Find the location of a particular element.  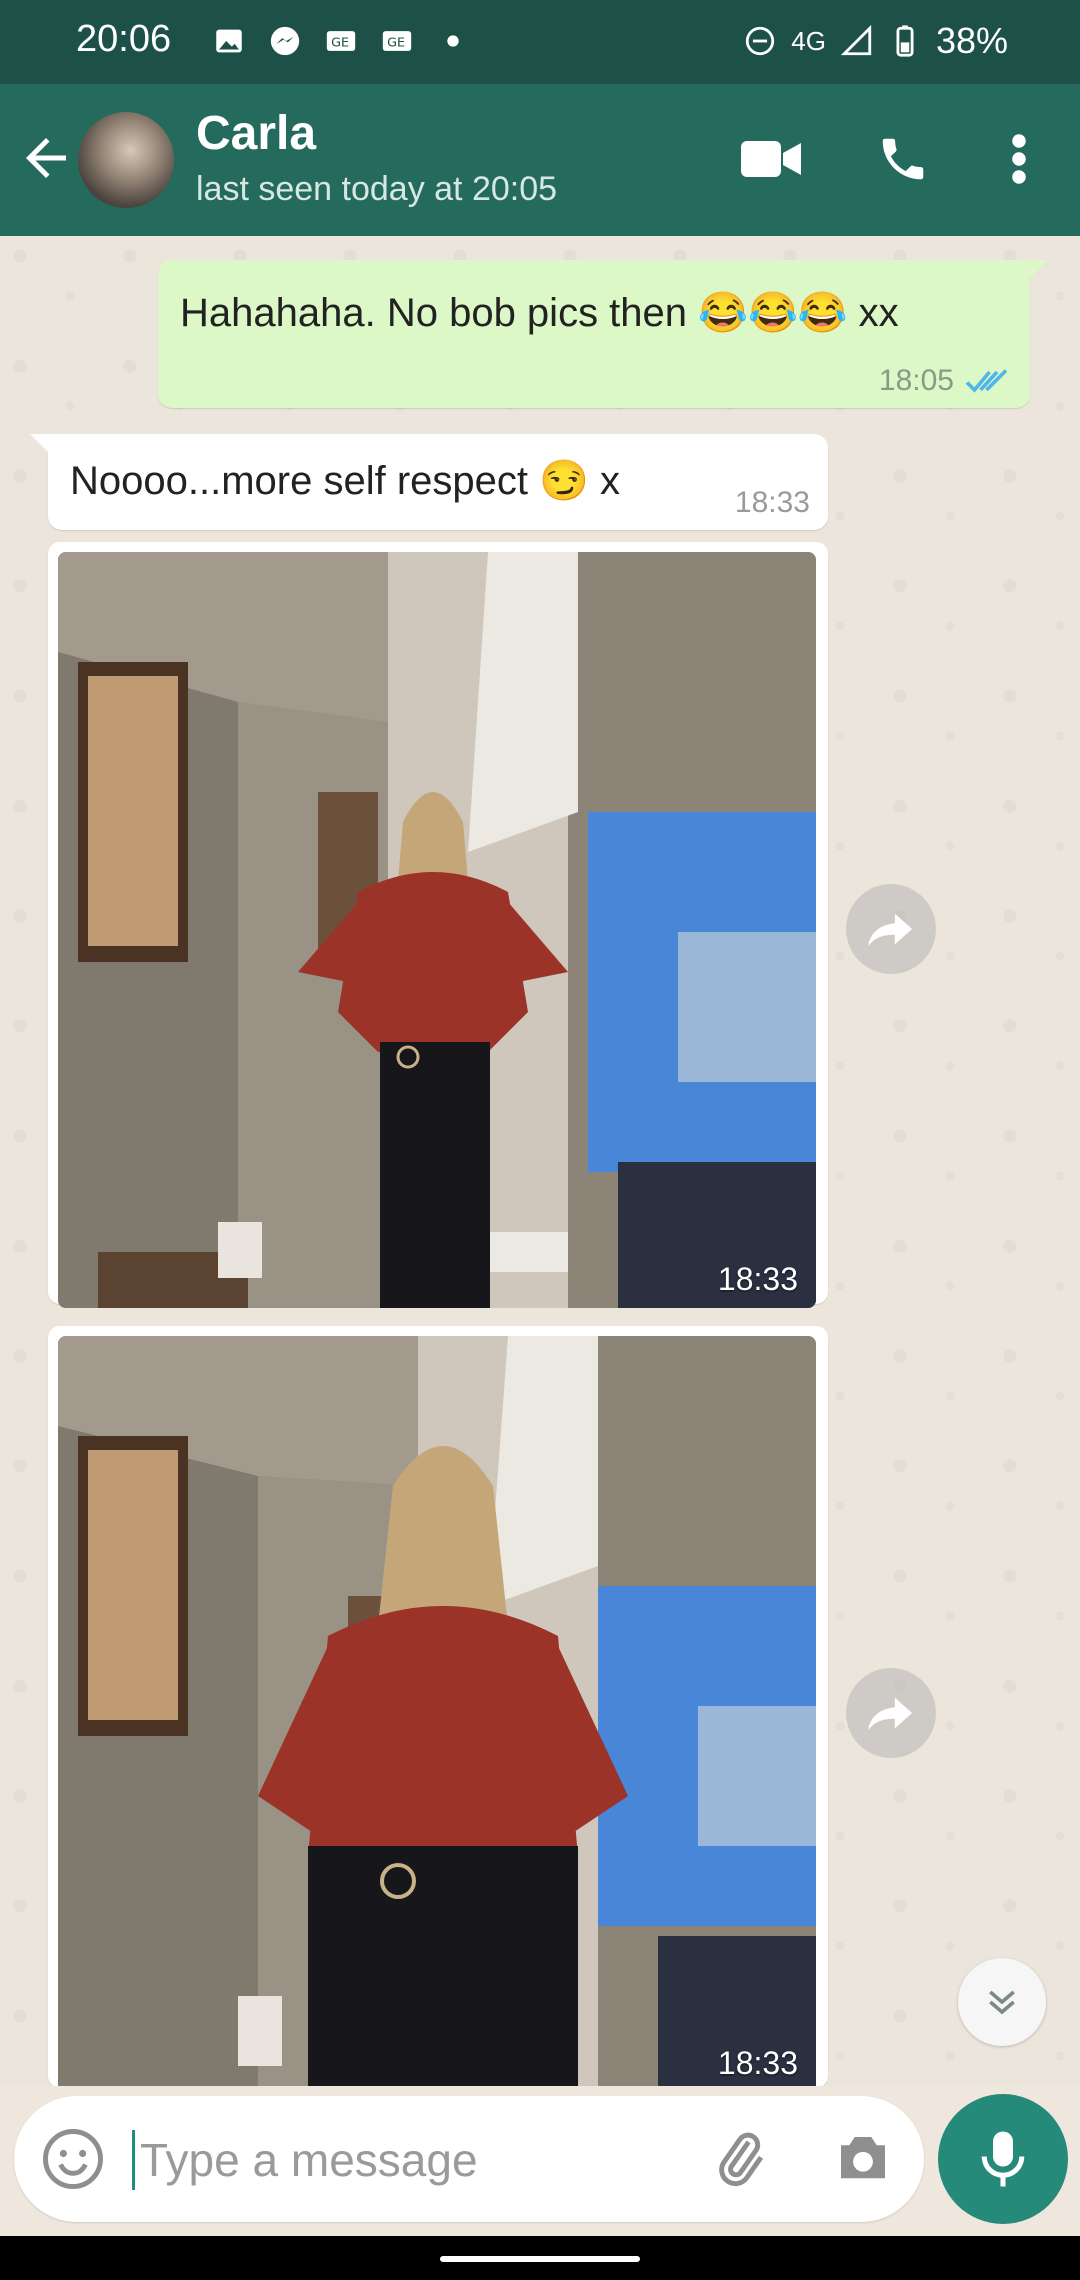

signal-icon is located at coordinates (856, 40).